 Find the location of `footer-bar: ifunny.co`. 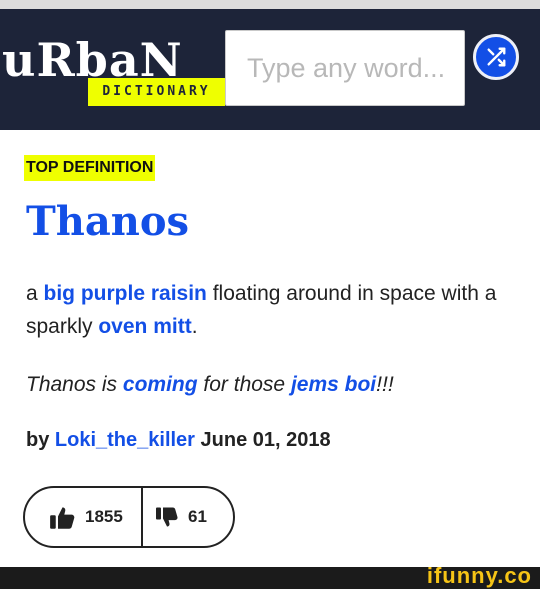

footer-bar: ifunny.co is located at coordinates (270, 576).